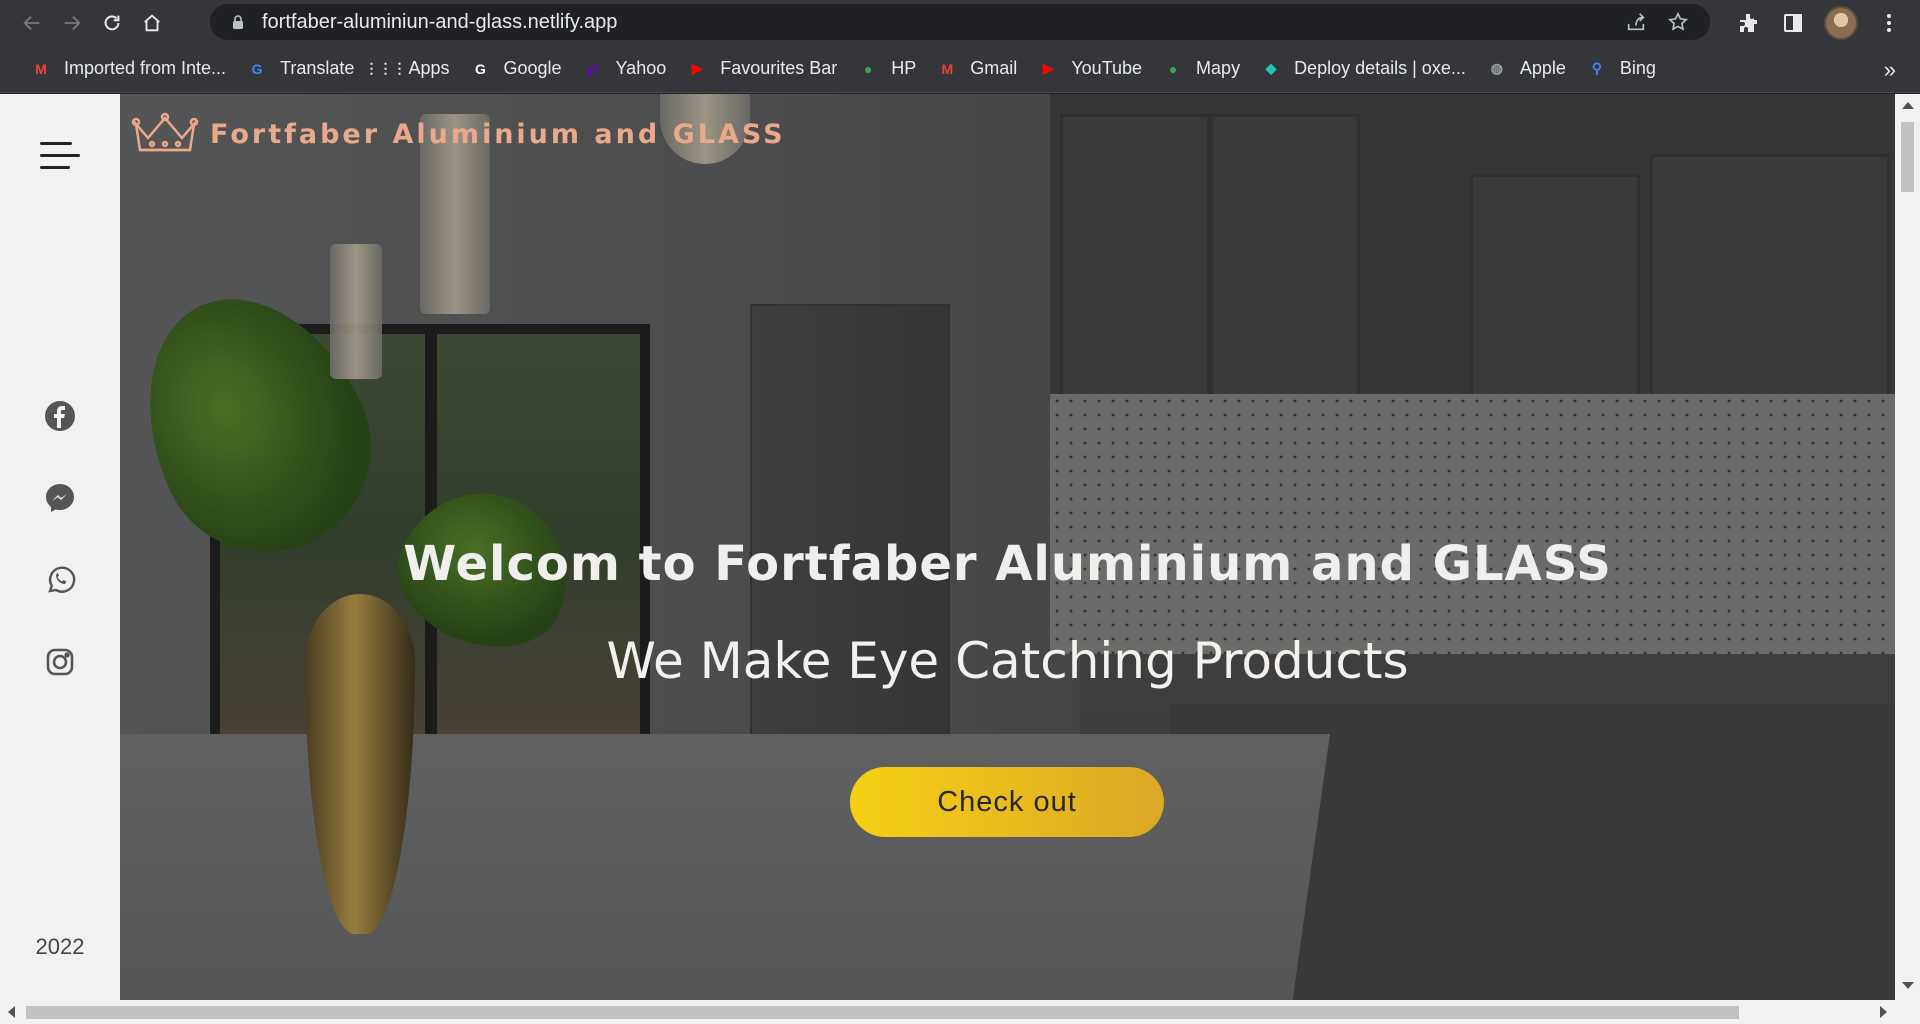 This screenshot has width=1920, height=1024. Describe the element at coordinates (60, 946) in the screenshot. I see `copyright-year: 2022` at that location.